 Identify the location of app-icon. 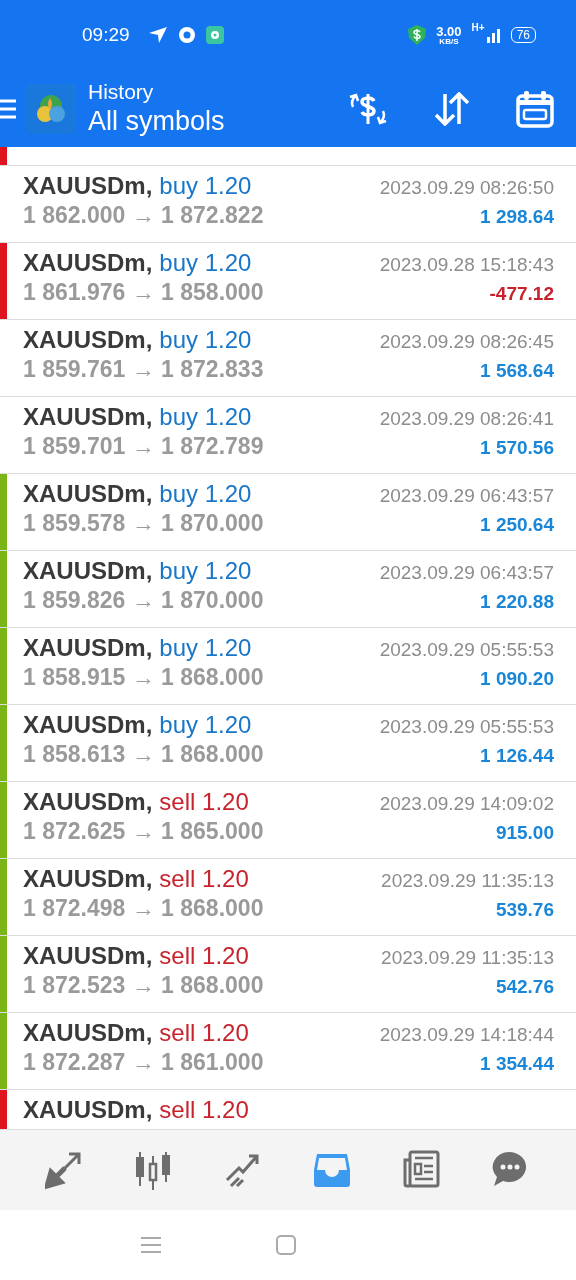
(214, 35).